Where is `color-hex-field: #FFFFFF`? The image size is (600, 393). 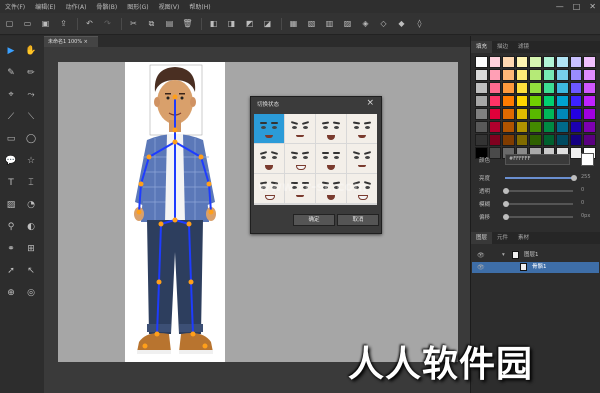
color-hex-field: #FFFFFF is located at coordinates (537, 159).